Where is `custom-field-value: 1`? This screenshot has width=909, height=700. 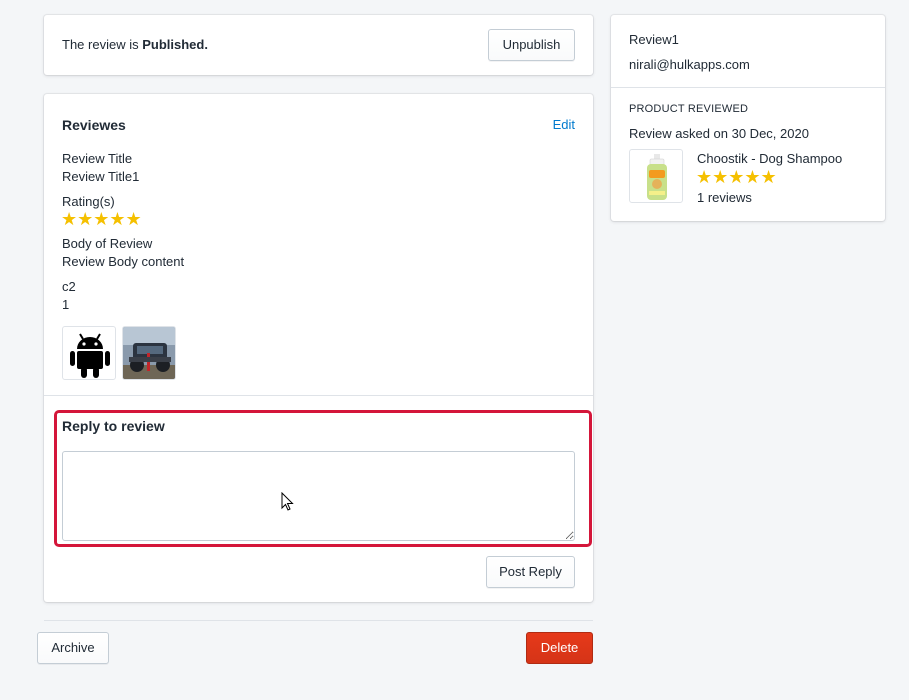 custom-field-value: 1 is located at coordinates (66, 304).